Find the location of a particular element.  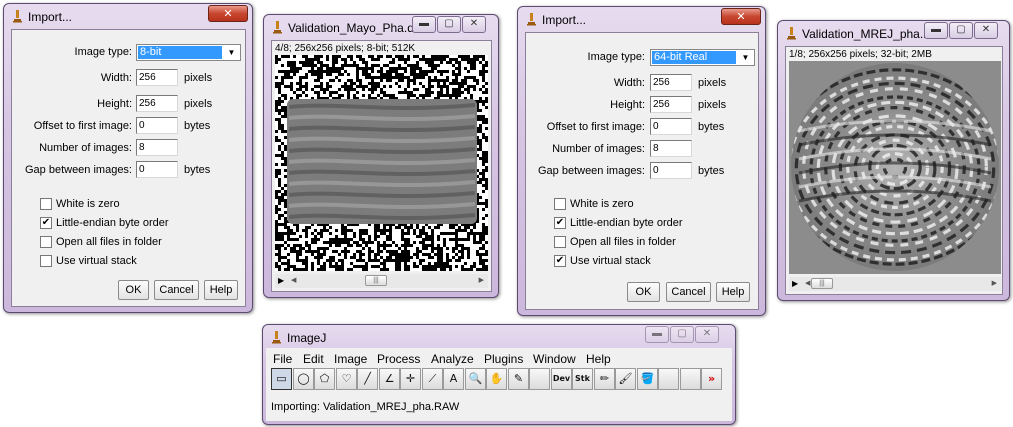

virtual-stack-checkbox: ✔ is located at coordinates (560, 261).